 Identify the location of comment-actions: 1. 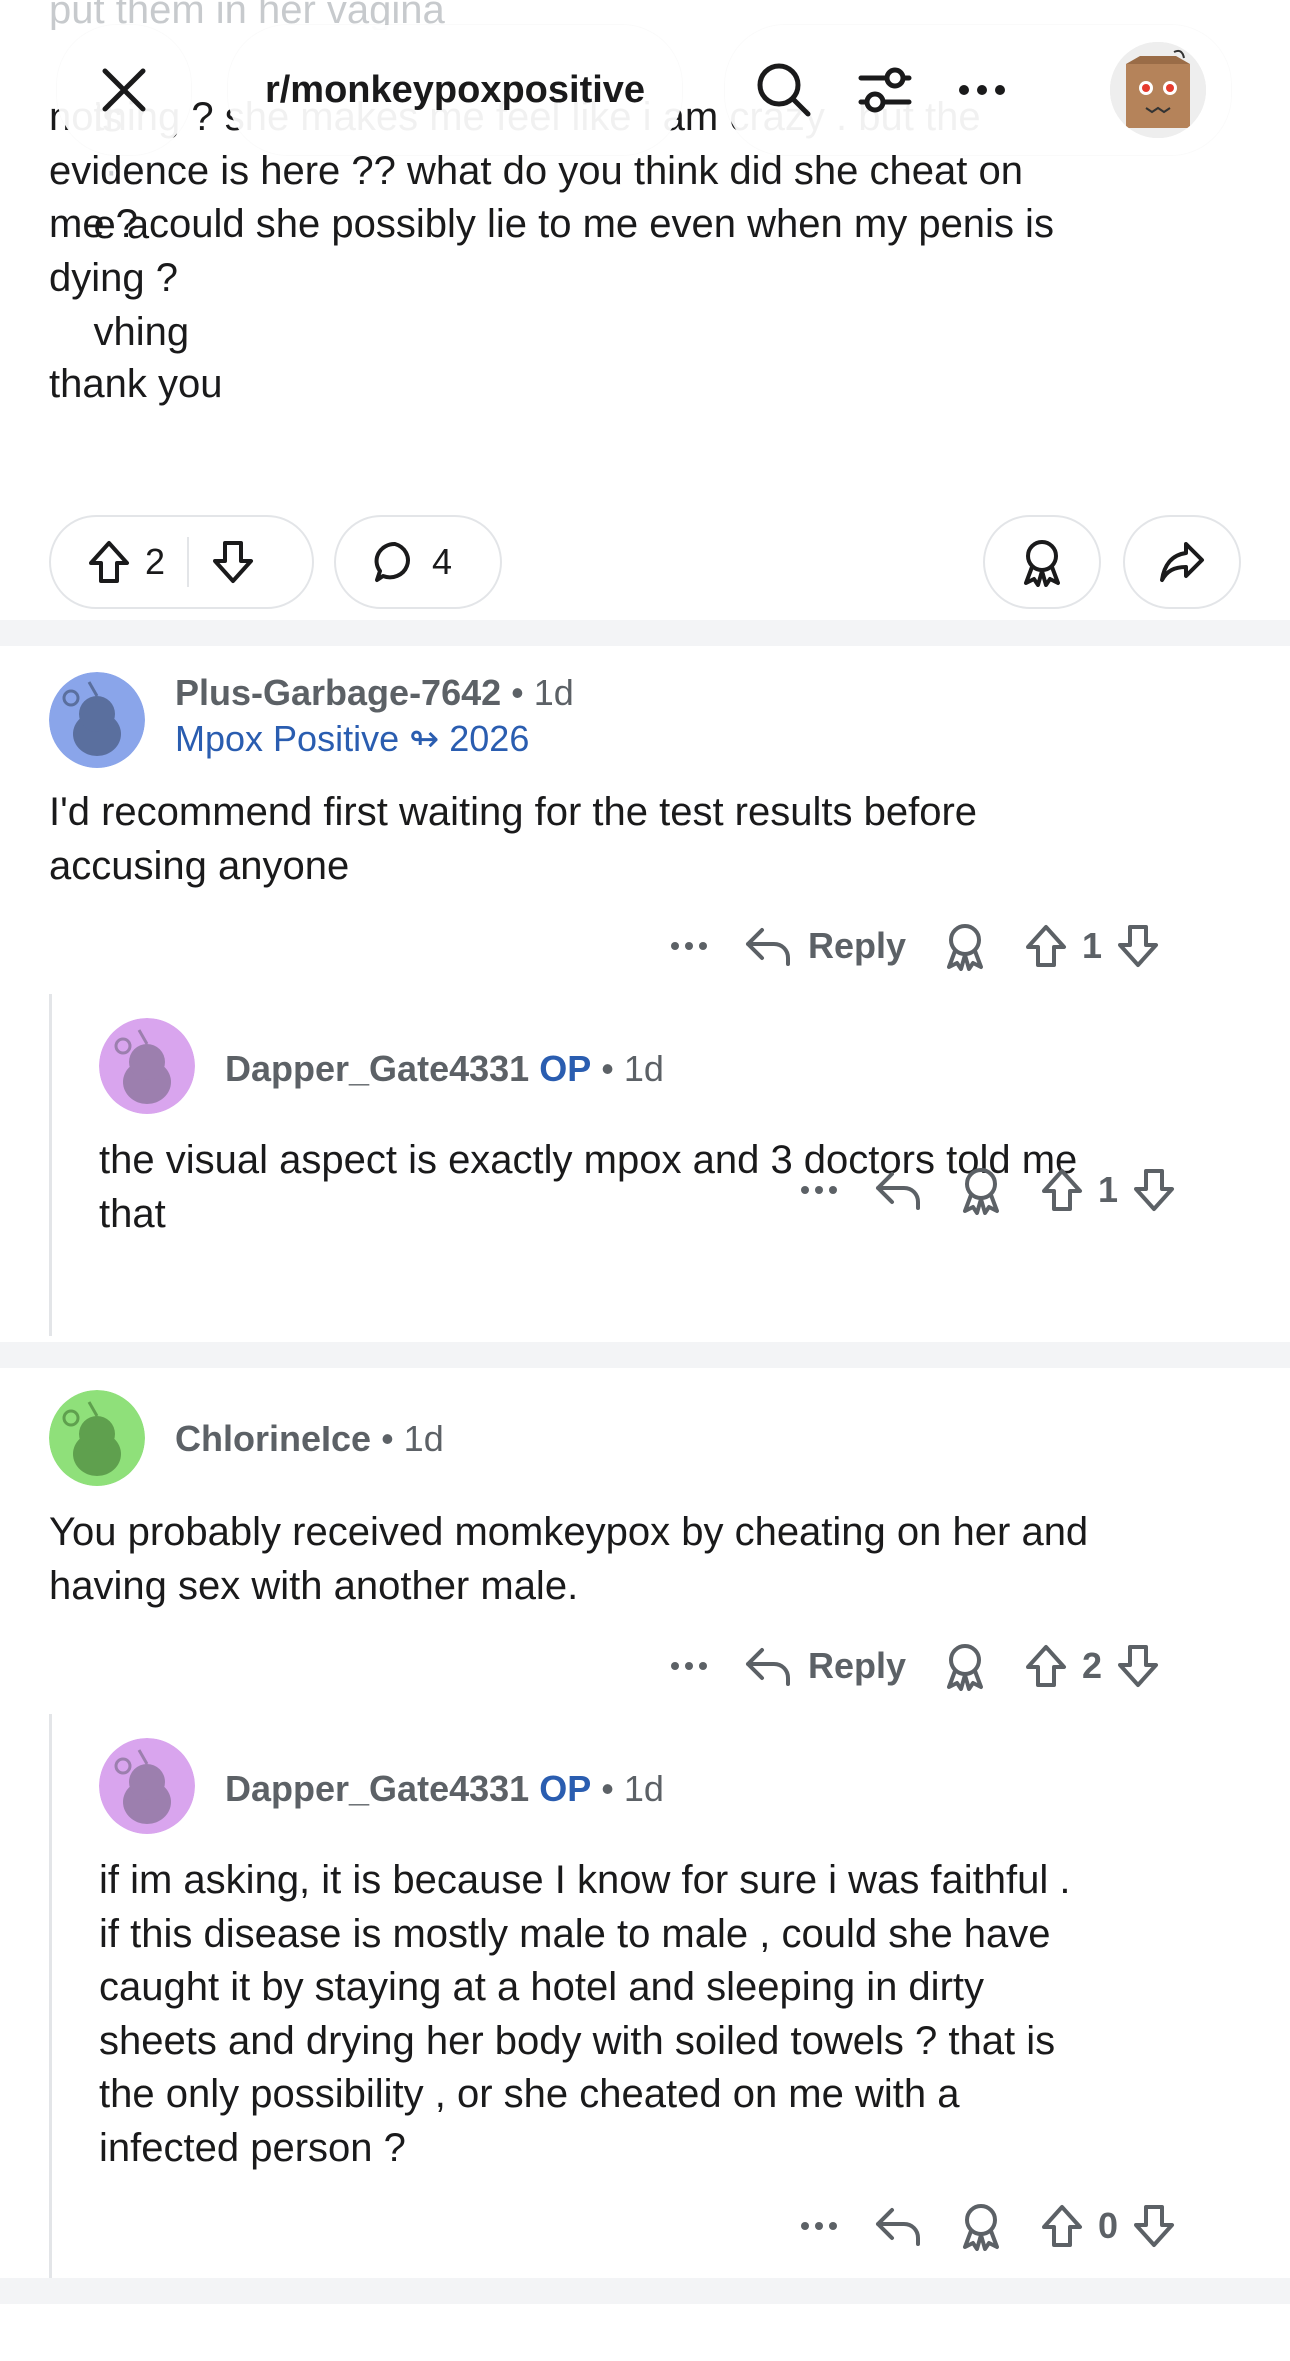
(988, 1190).